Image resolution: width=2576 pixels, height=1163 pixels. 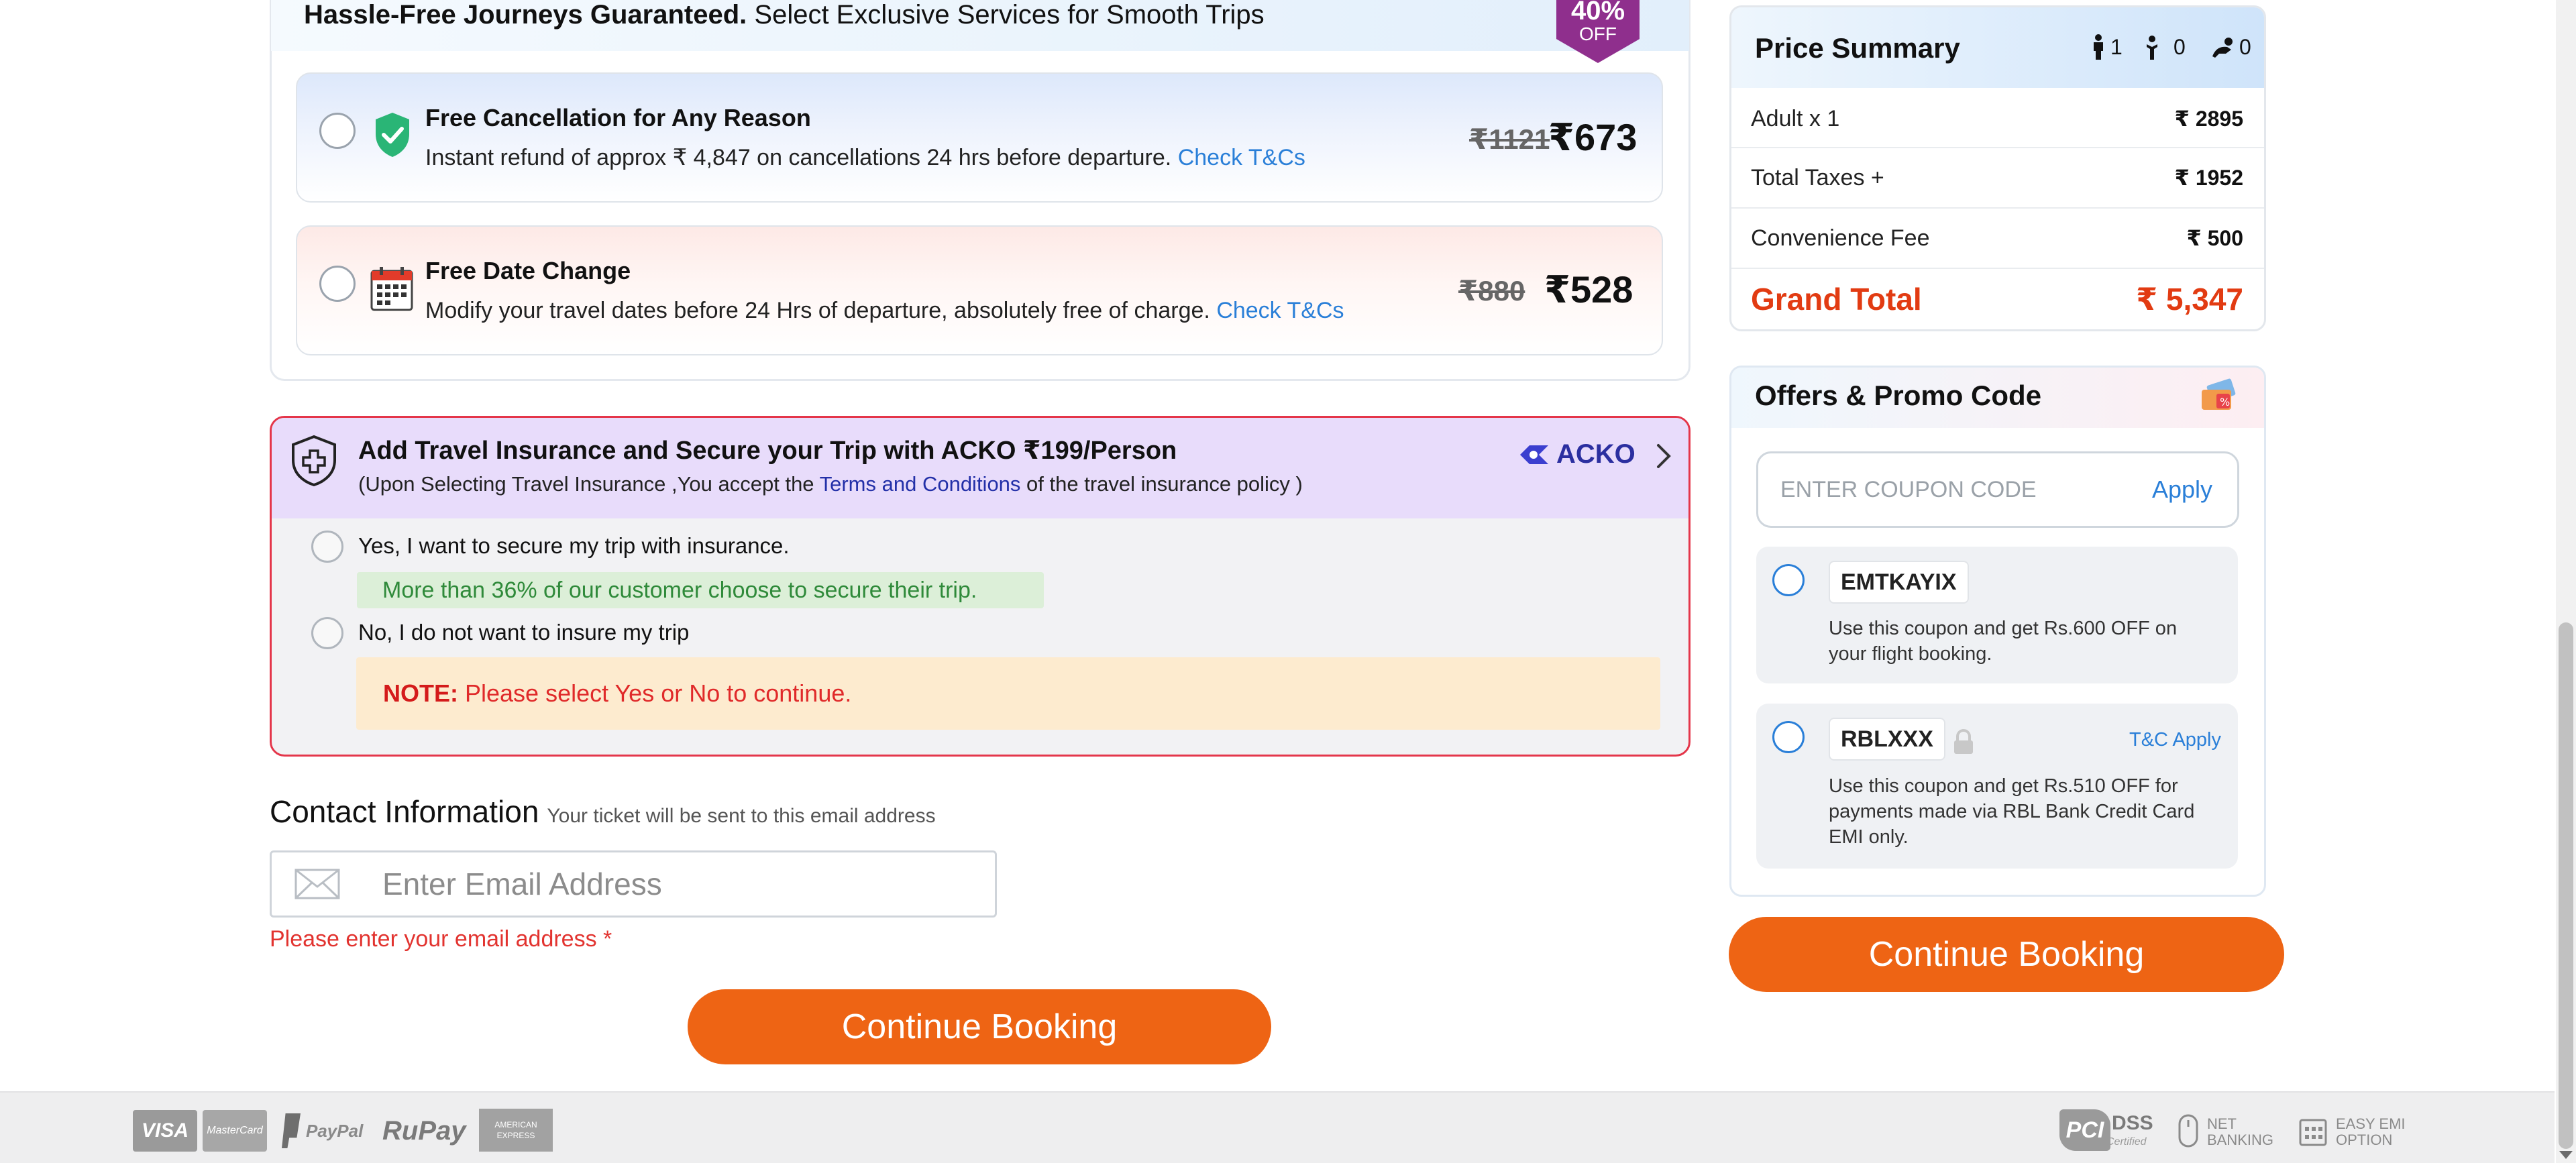 I want to click on free-cancellation-option, so click(x=979, y=137).